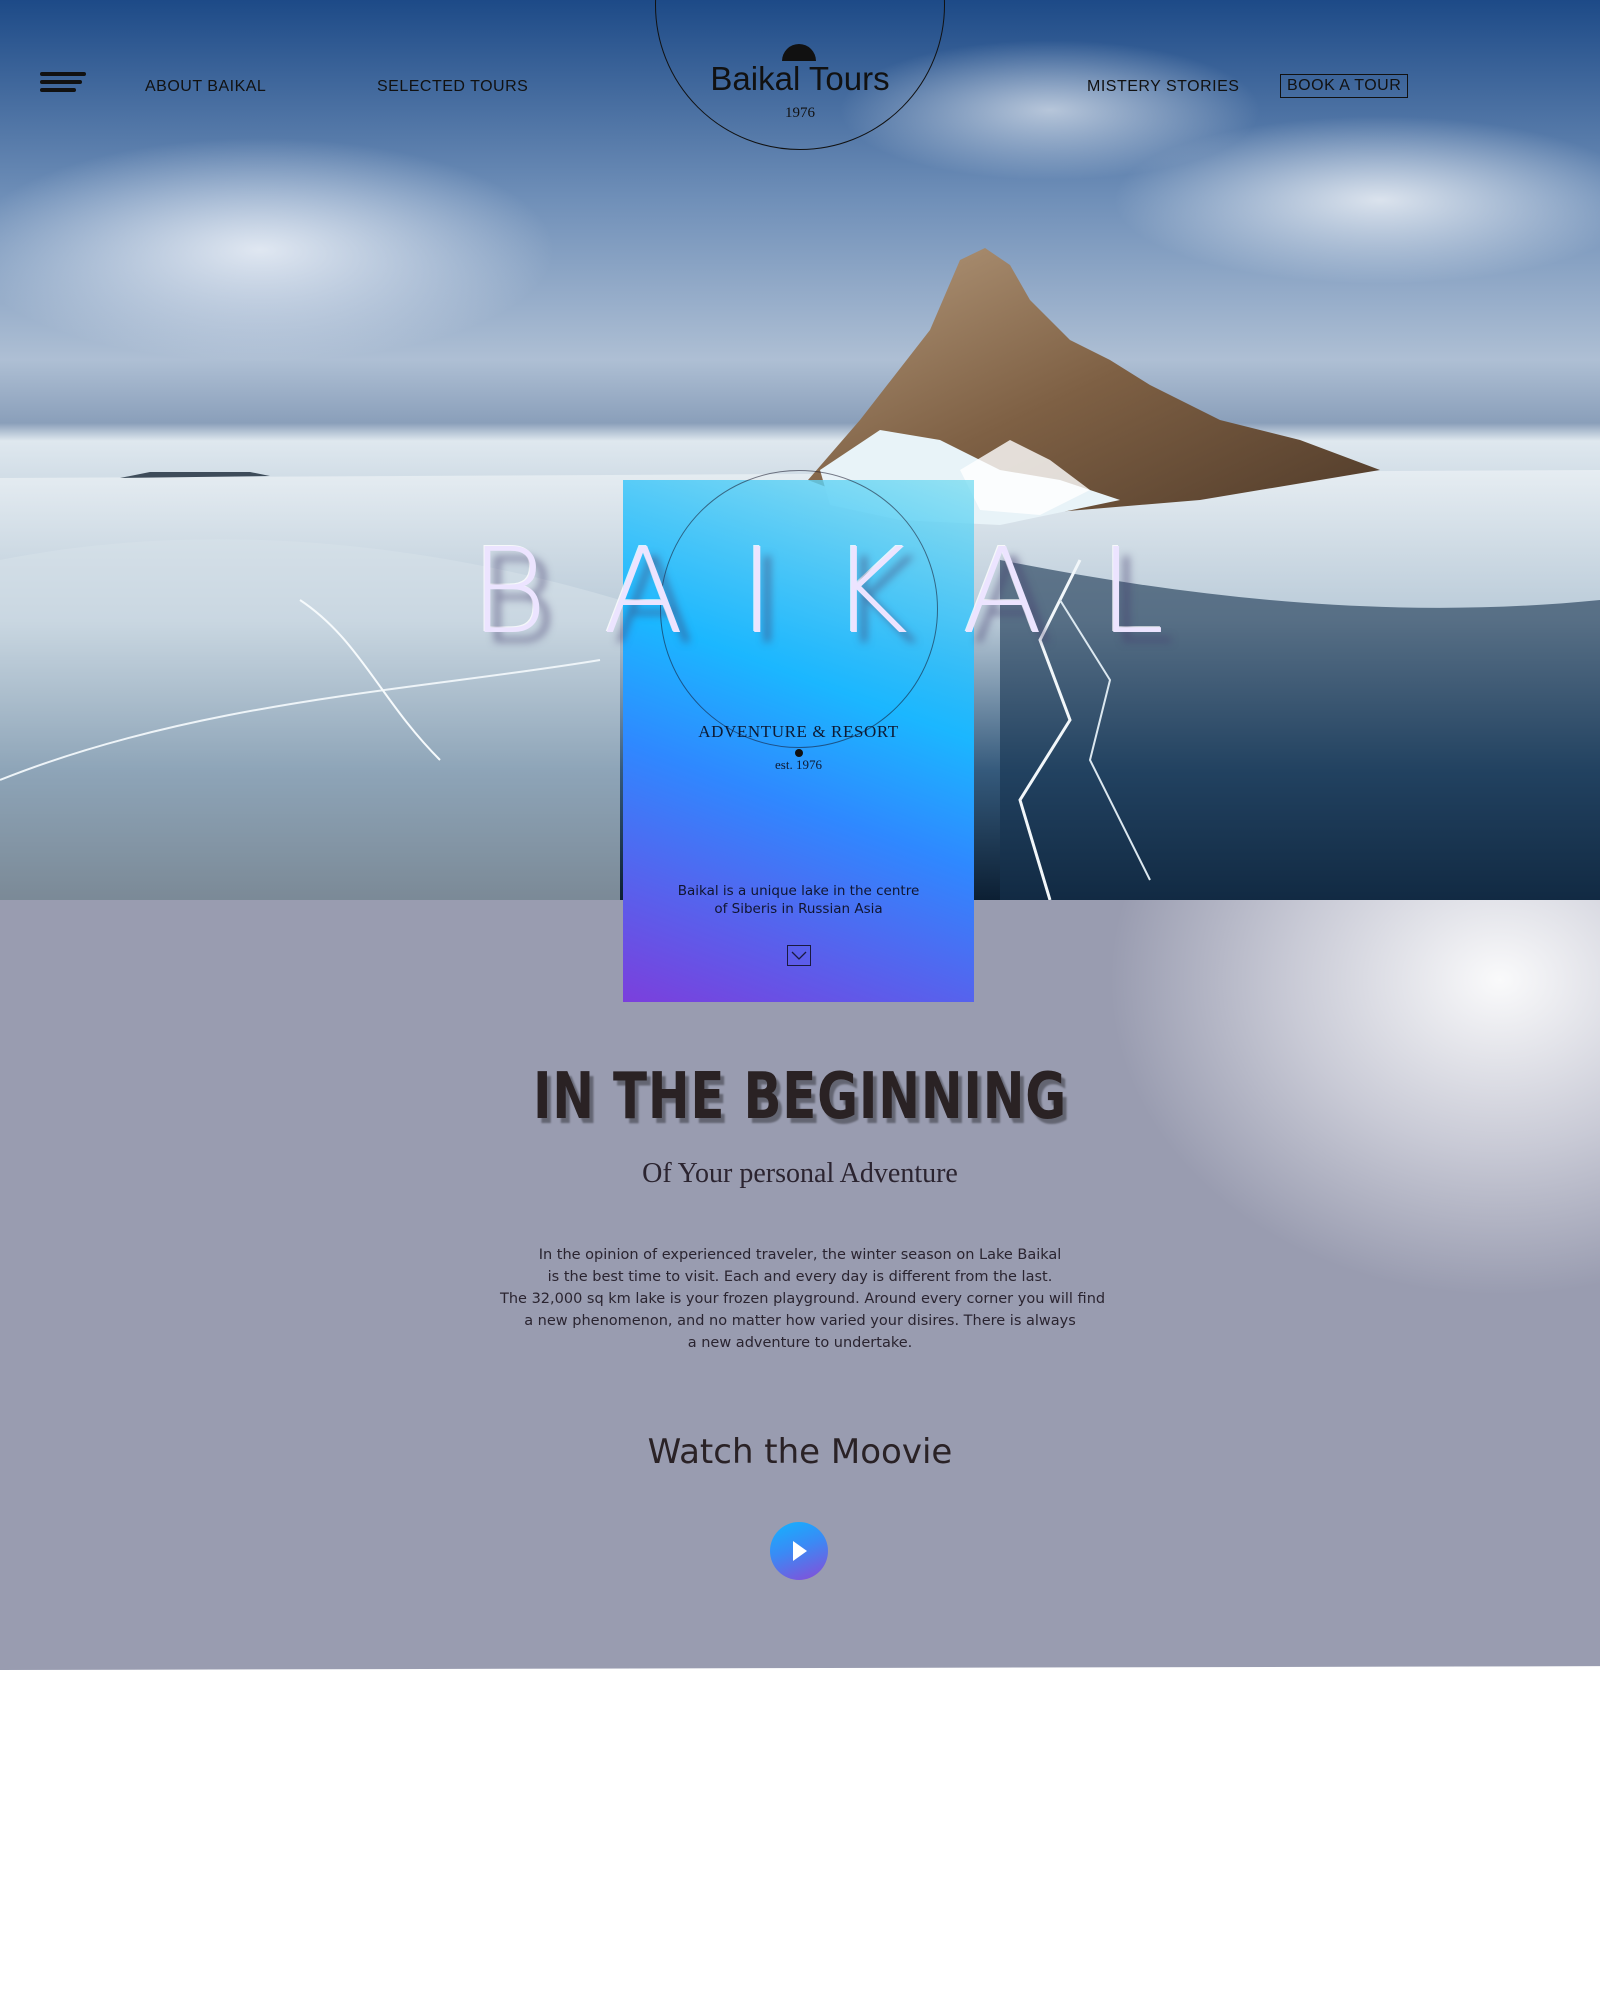 The image size is (1600, 2000). Describe the element at coordinates (845, 591) in the screenshot. I see `hero-big-title: BAIKAL` at that location.